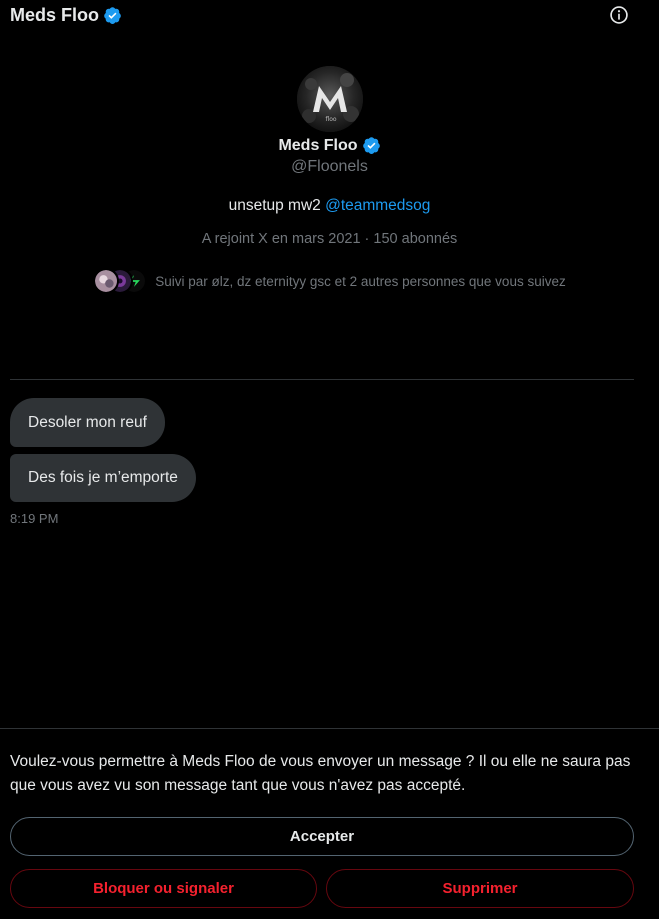  I want to click on block-or-report-button: Bloquer ou signaler, so click(163, 888).